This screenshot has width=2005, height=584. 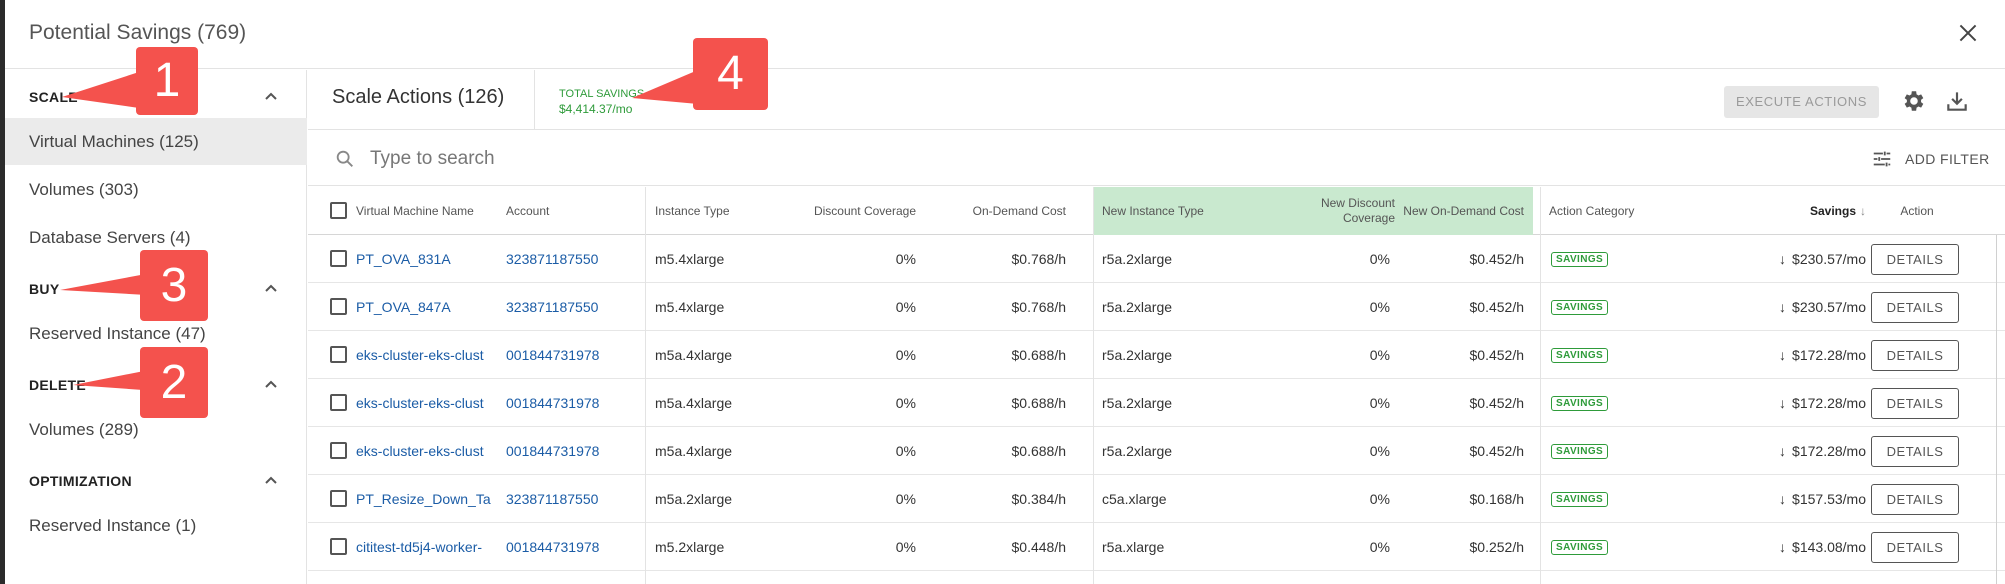 What do you see at coordinates (571, 211) in the screenshot?
I see `column-header-account: Account` at bounding box center [571, 211].